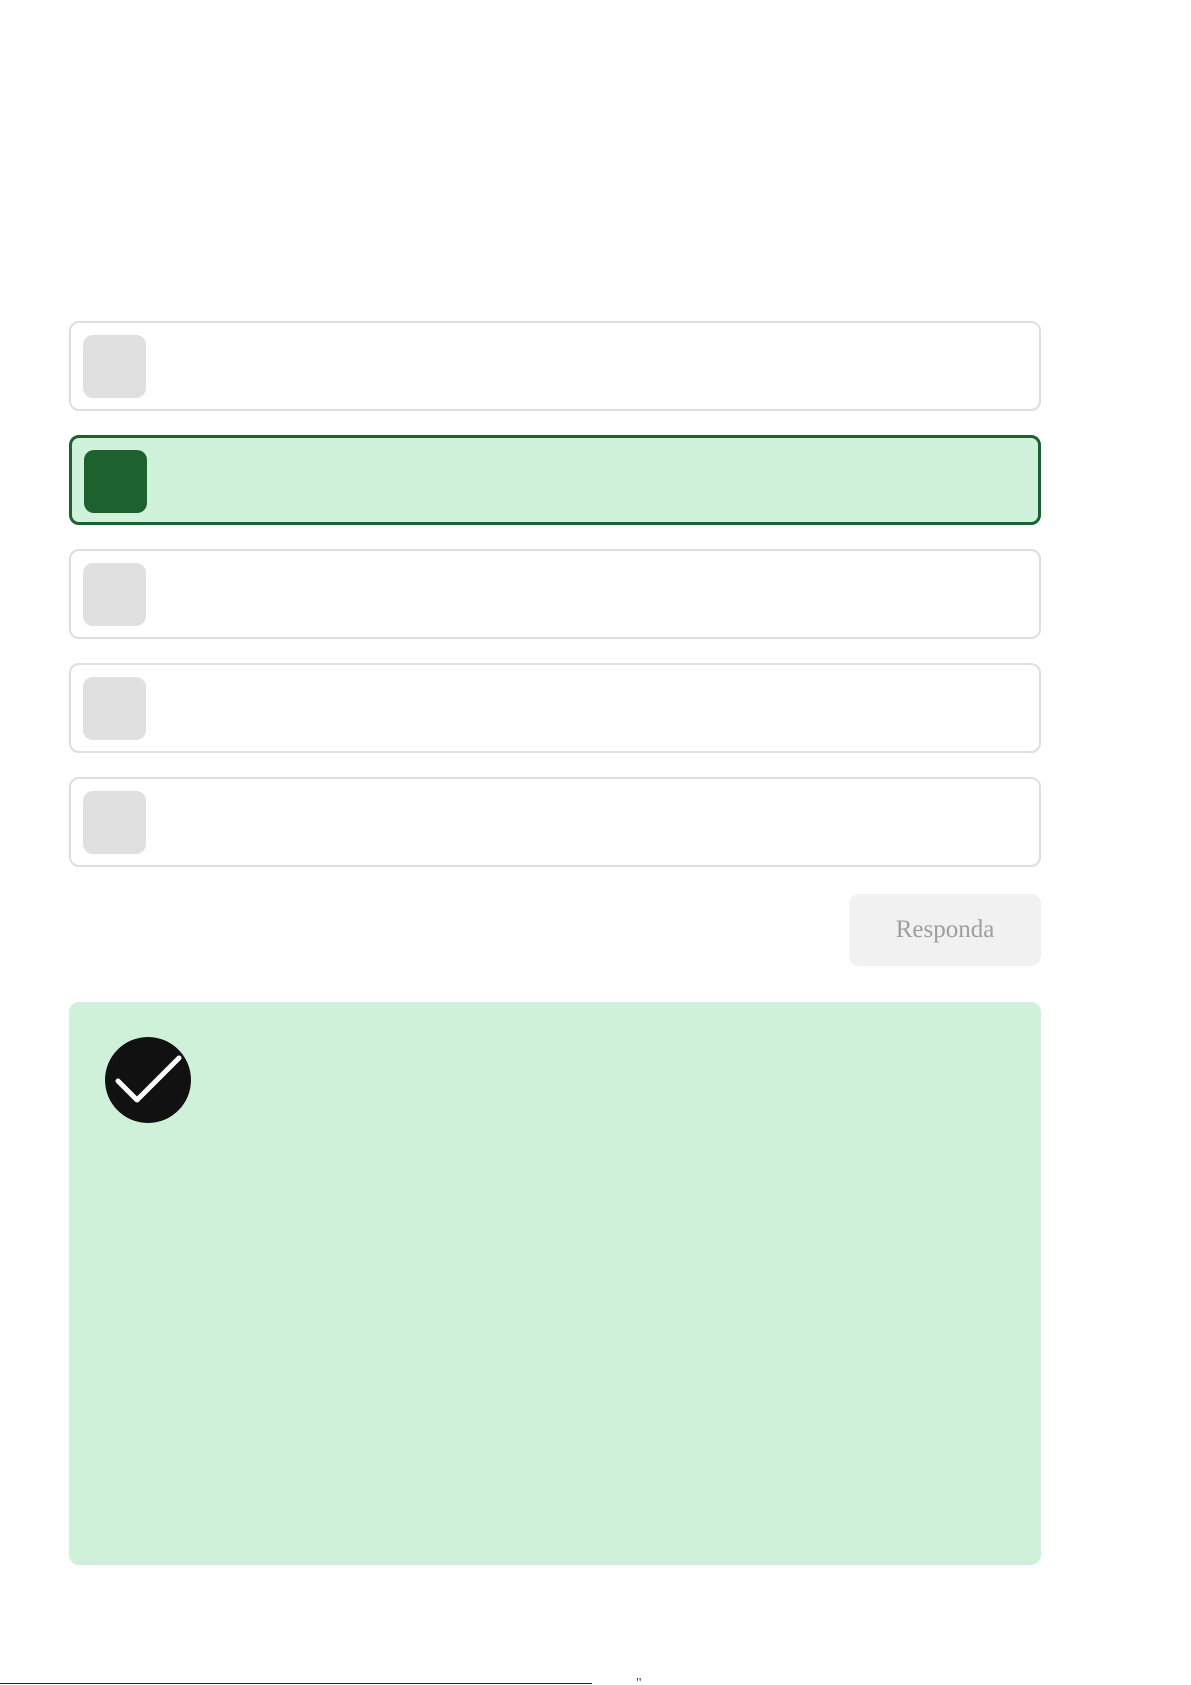  Describe the element at coordinates (945, 930) in the screenshot. I see `submit-answer-button: Responda` at that location.